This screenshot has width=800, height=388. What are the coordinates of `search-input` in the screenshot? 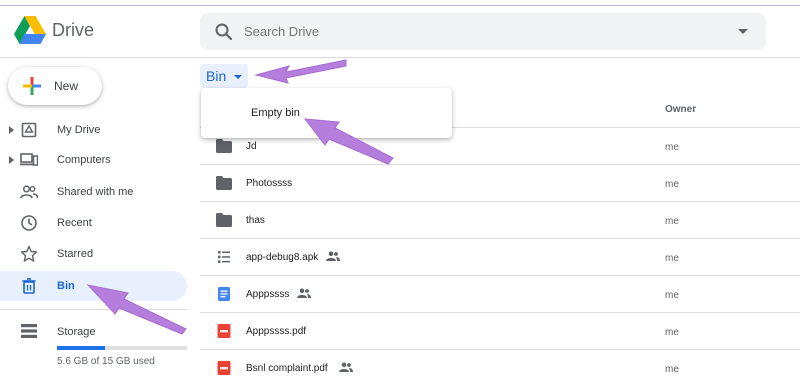 It's located at (484, 31).